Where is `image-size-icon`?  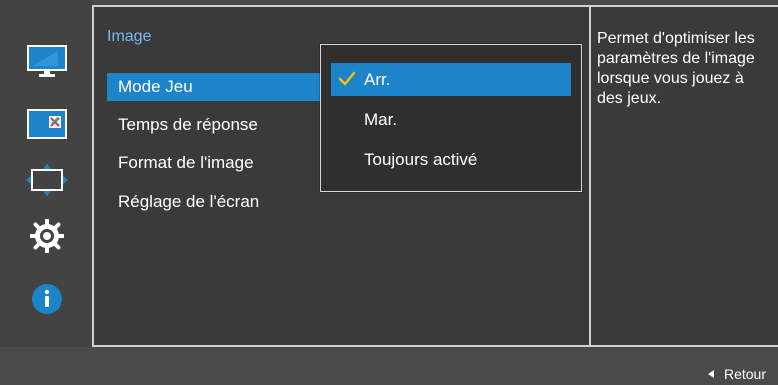 image-size-icon is located at coordinates (47, 124).